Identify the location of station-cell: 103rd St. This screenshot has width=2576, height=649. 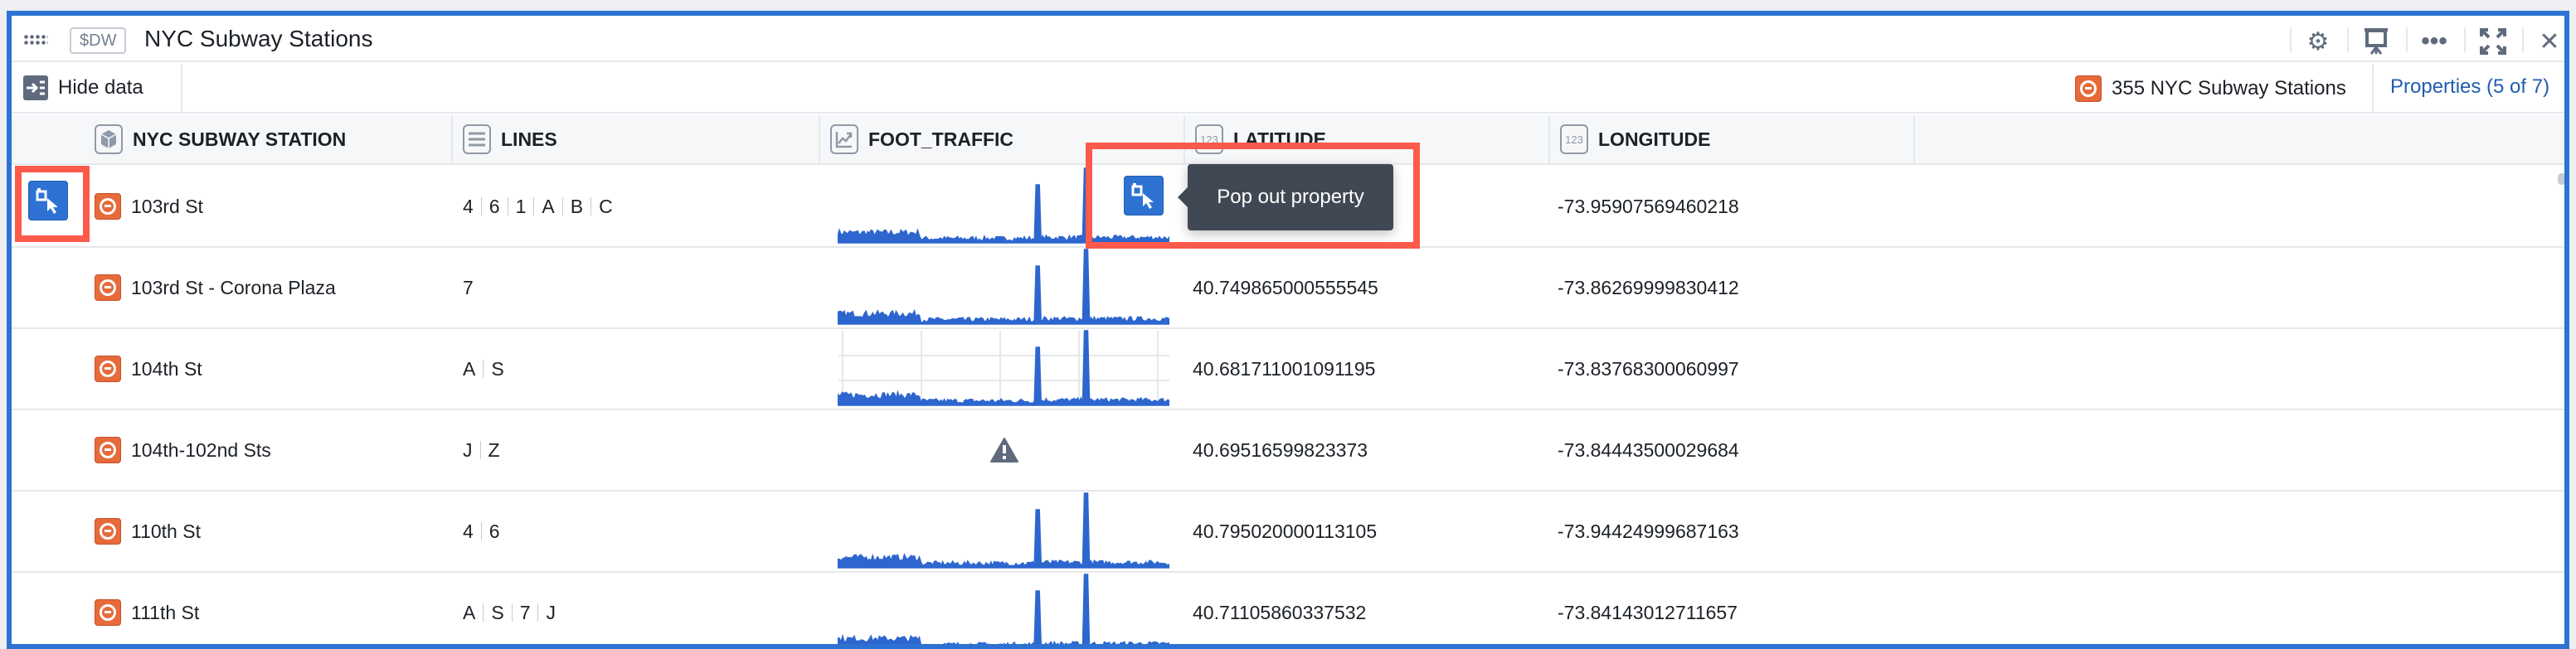
(149, 206).